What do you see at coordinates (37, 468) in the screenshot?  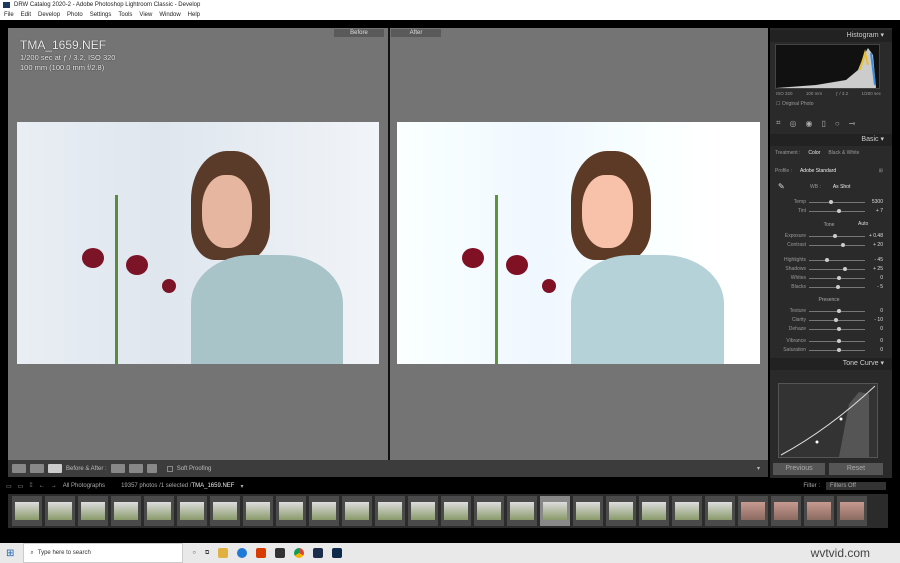 I see `before-after-view-button` at bounding box center [37, 468].